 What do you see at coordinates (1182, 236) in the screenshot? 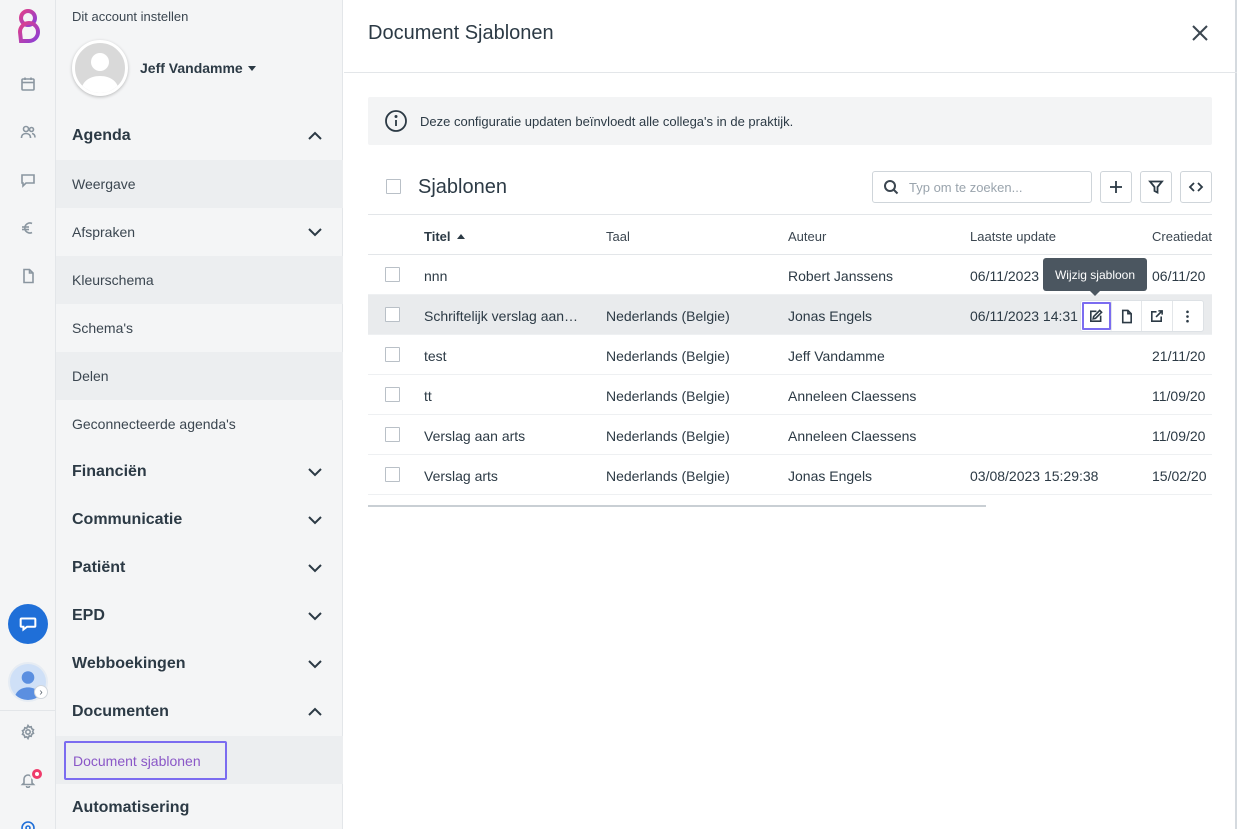
I see `column-header-creatiedatum: Creatiedat` at bounding box center [1182, 236].